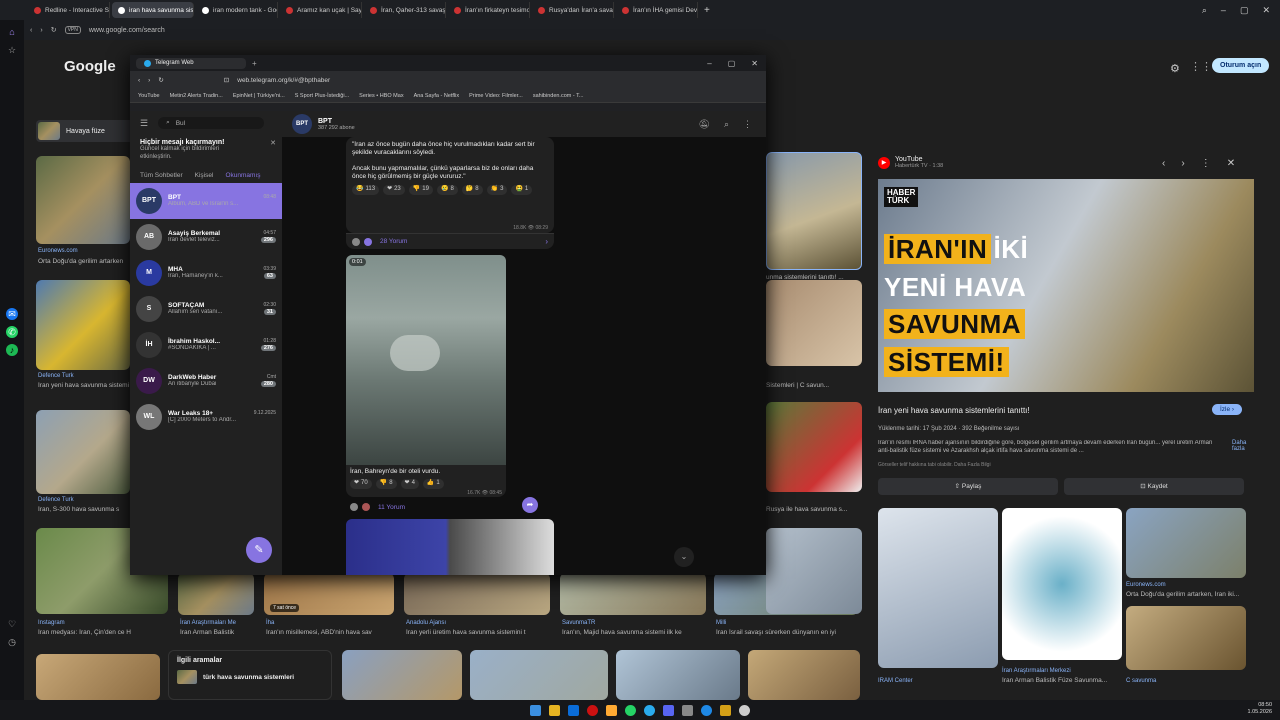 Image resolution: width=1280 pixels, height=720 pixels. Describe the element at coordinates (630, 710) in the screenshot. I see `whatsapp-icon` at that location.